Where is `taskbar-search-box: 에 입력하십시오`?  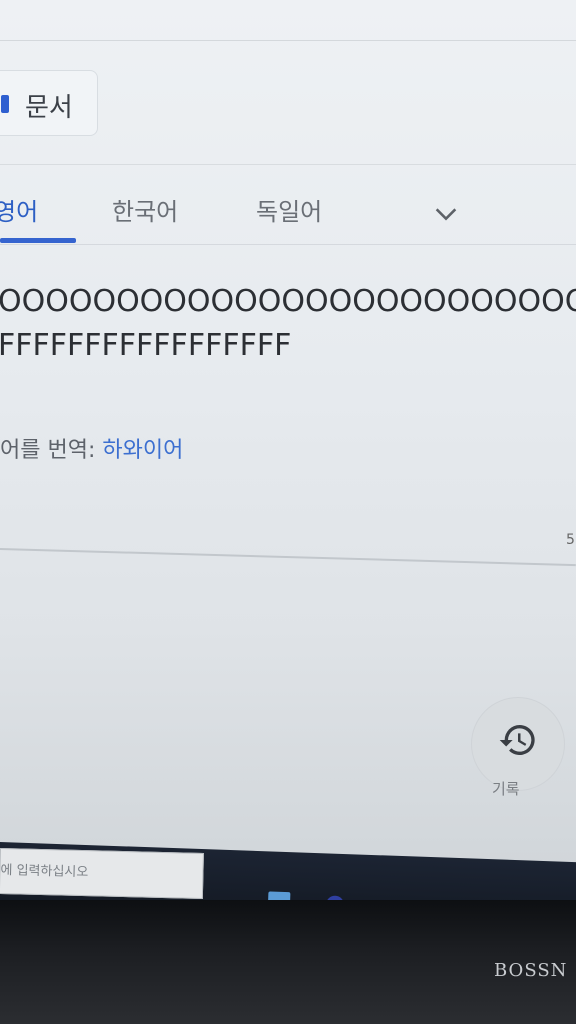
taskbar-search-box: 에 입력하십시오 is located at coordinates (102, 873).